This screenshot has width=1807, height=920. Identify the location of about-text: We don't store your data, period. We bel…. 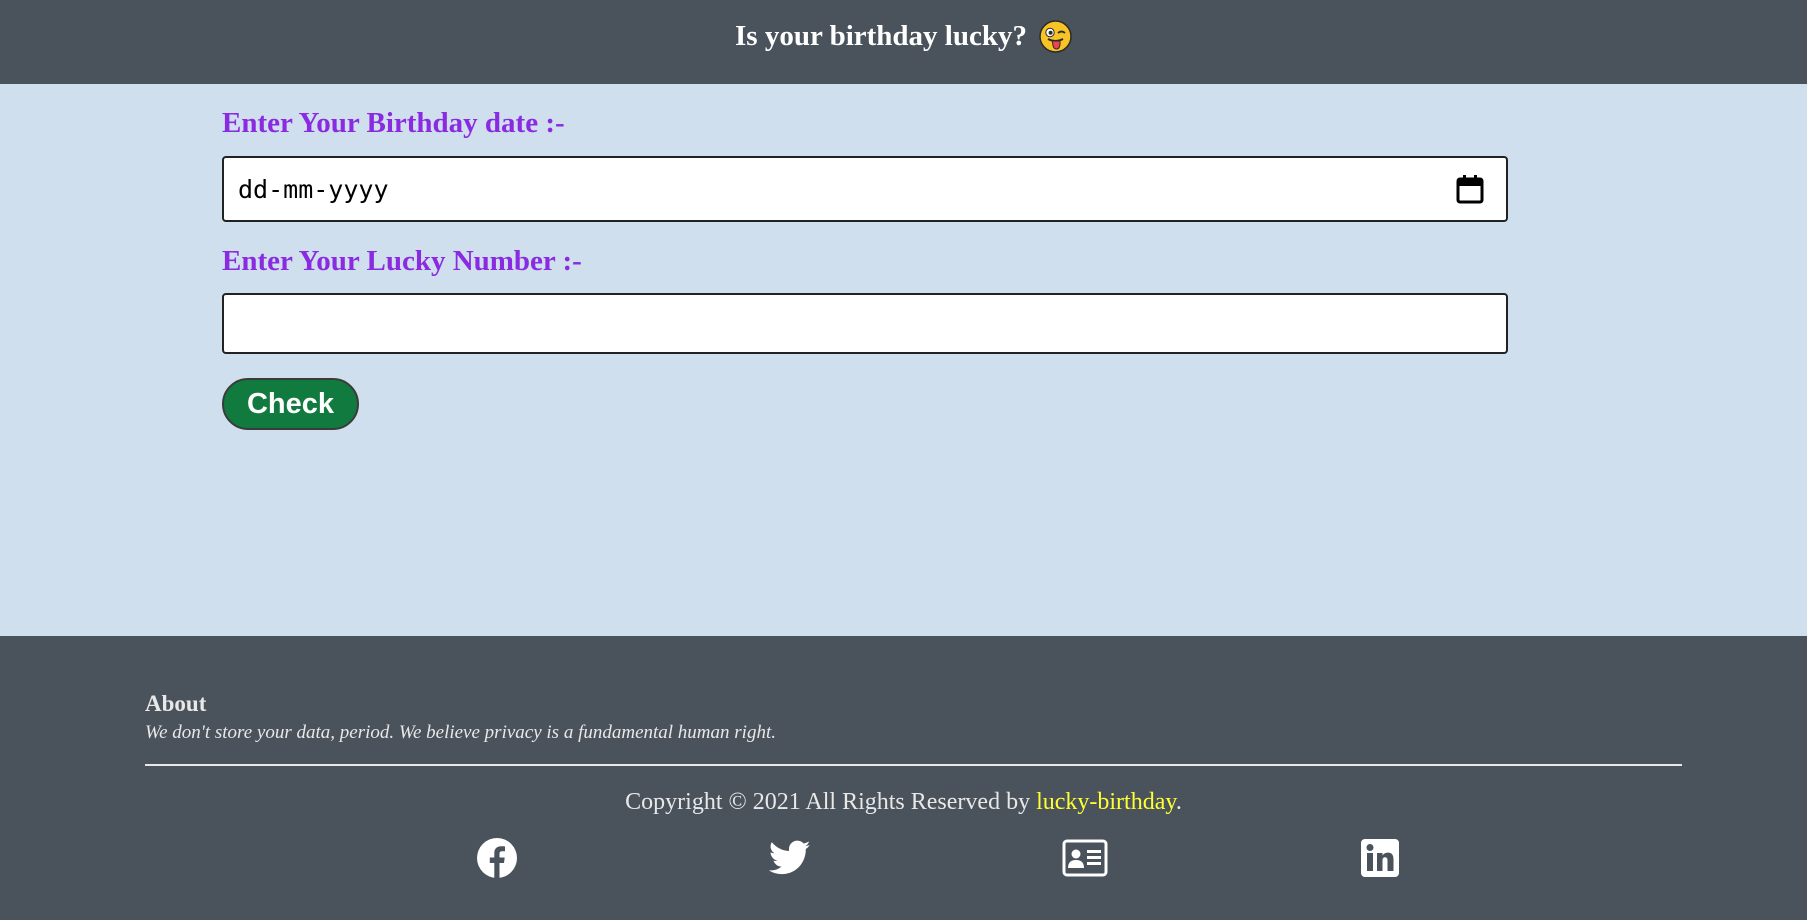
(460, 732).